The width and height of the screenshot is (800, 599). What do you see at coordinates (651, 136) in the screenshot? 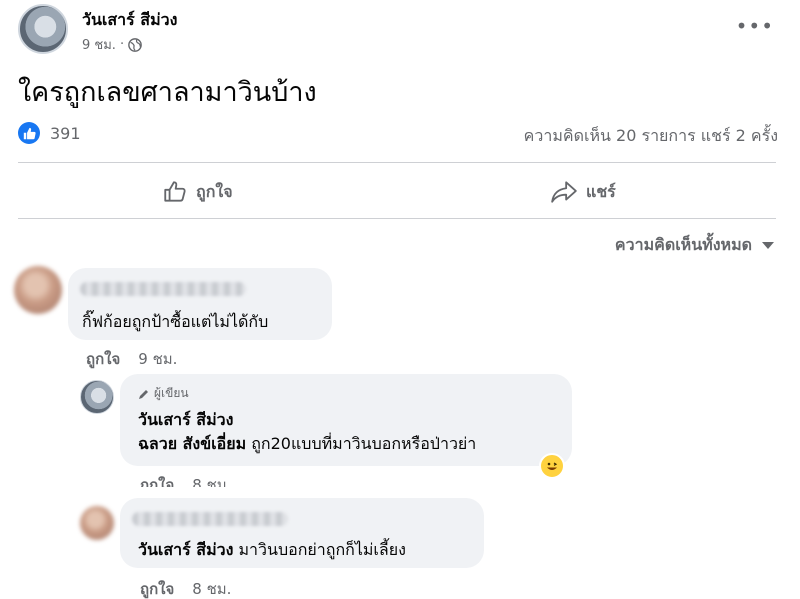
I see `post-stats: ความคิดเห็น 20 รายการ แชร์ 2 ครั้ง` at bounding box center [651, 136].